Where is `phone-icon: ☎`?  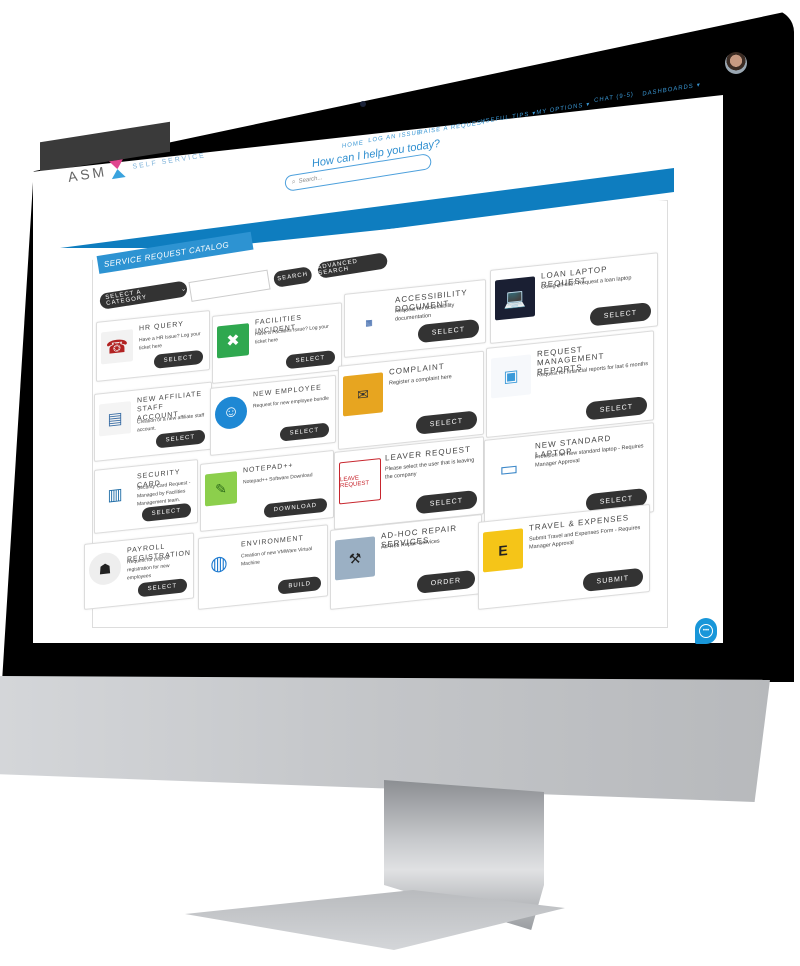 phone-icon: ☎ is located at coordinates (117, 347).